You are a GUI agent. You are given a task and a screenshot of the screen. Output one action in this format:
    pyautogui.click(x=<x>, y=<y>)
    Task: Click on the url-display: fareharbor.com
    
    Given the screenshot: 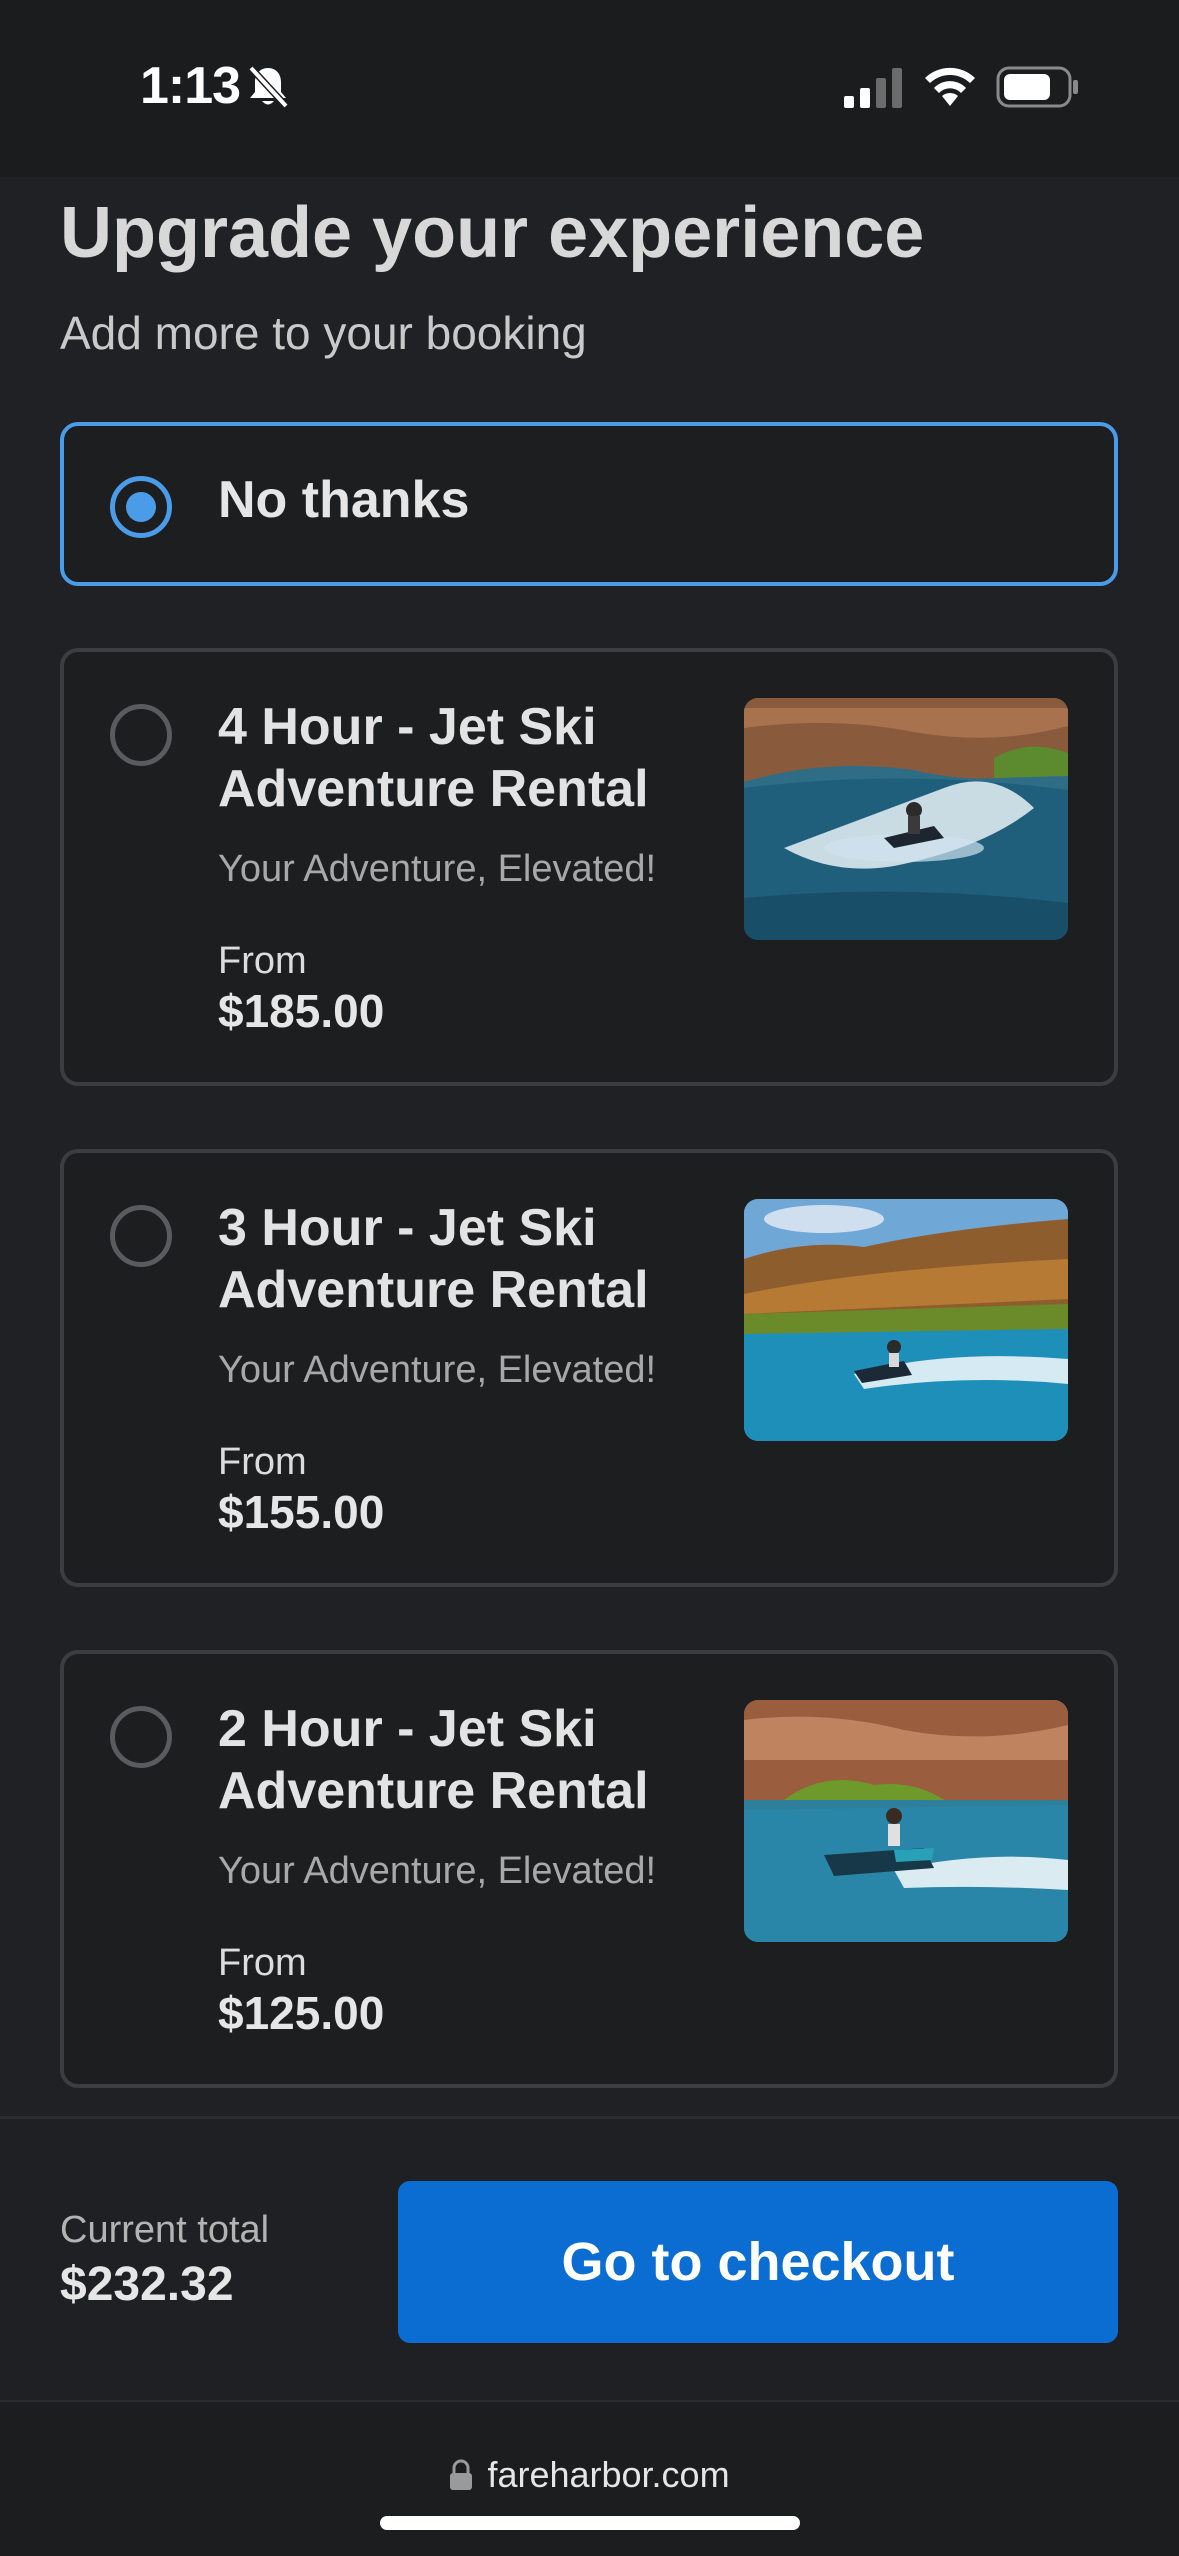 What is the action you would take?
    pyautogui.click(x=589, y=2475)
    